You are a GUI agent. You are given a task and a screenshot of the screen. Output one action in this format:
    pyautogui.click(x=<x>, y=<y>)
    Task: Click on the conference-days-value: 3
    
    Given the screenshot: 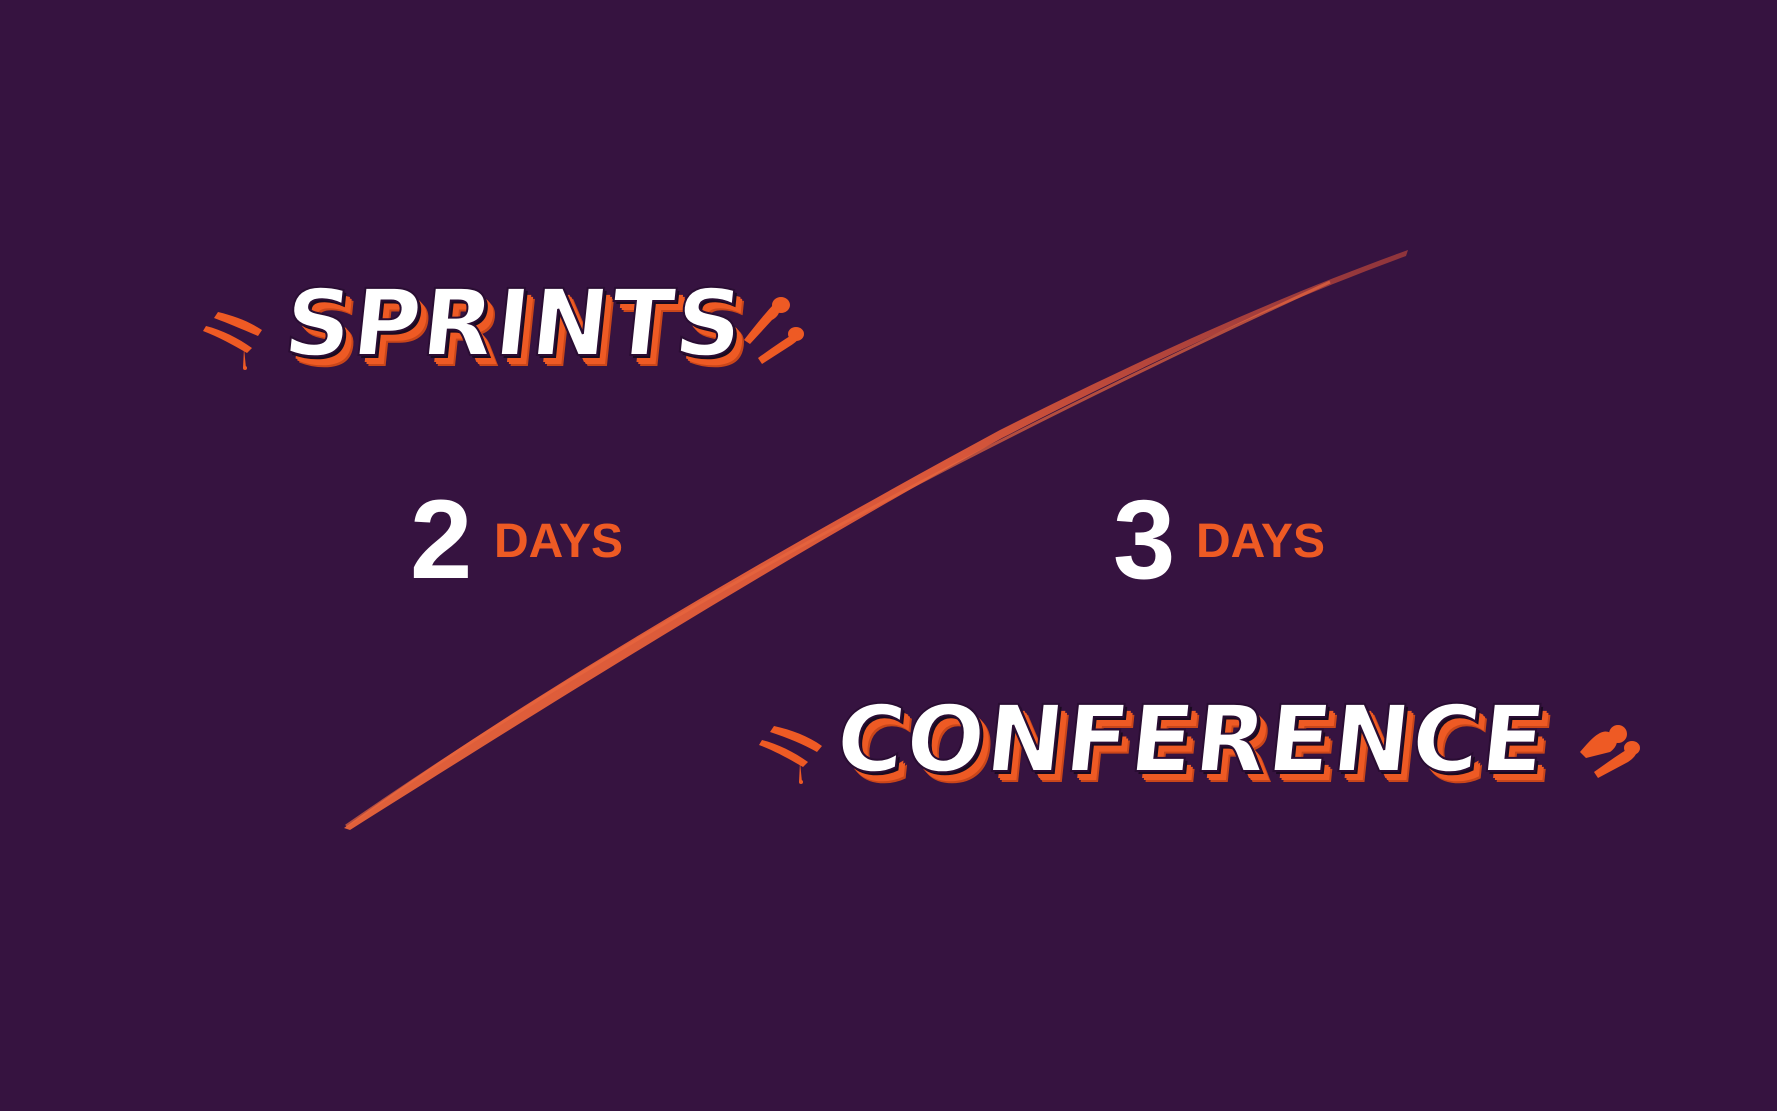 What is the action you would take?
    pyautogui.click(x=1144, y=539)
    